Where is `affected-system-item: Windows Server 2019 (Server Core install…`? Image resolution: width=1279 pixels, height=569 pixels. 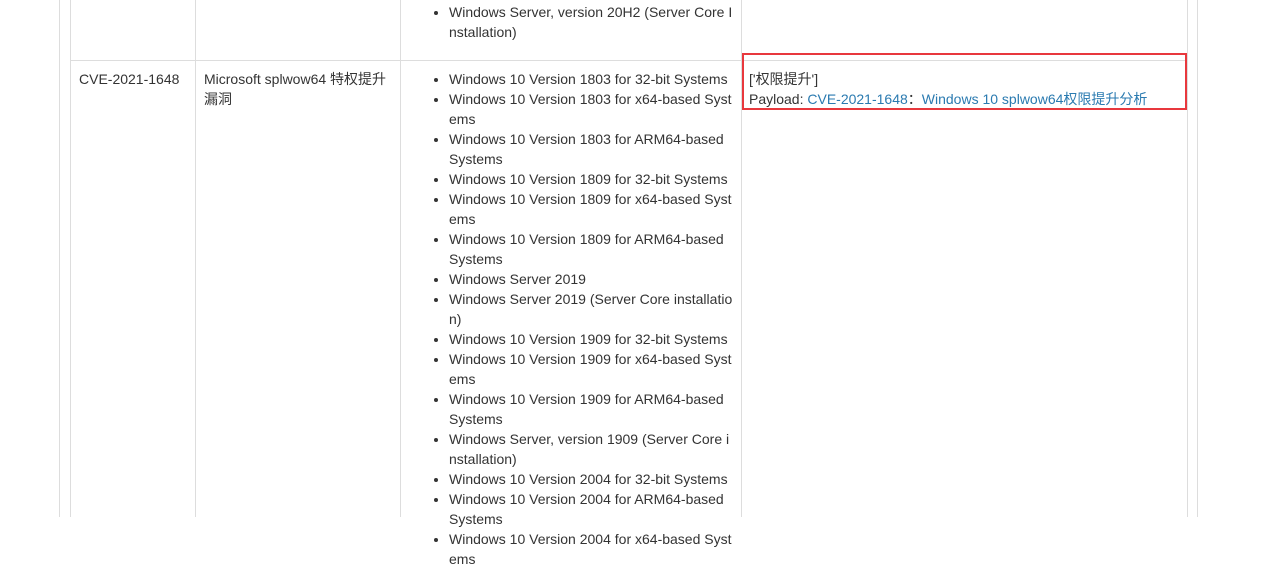
affected-system-item: Windows Server 2019 (Server Core install… is located at coordinates (592, 309).